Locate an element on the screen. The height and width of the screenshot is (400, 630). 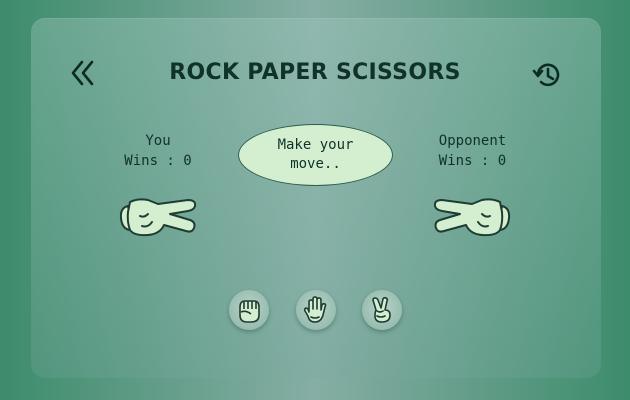
paper-button is located at coordinates (316, 310).